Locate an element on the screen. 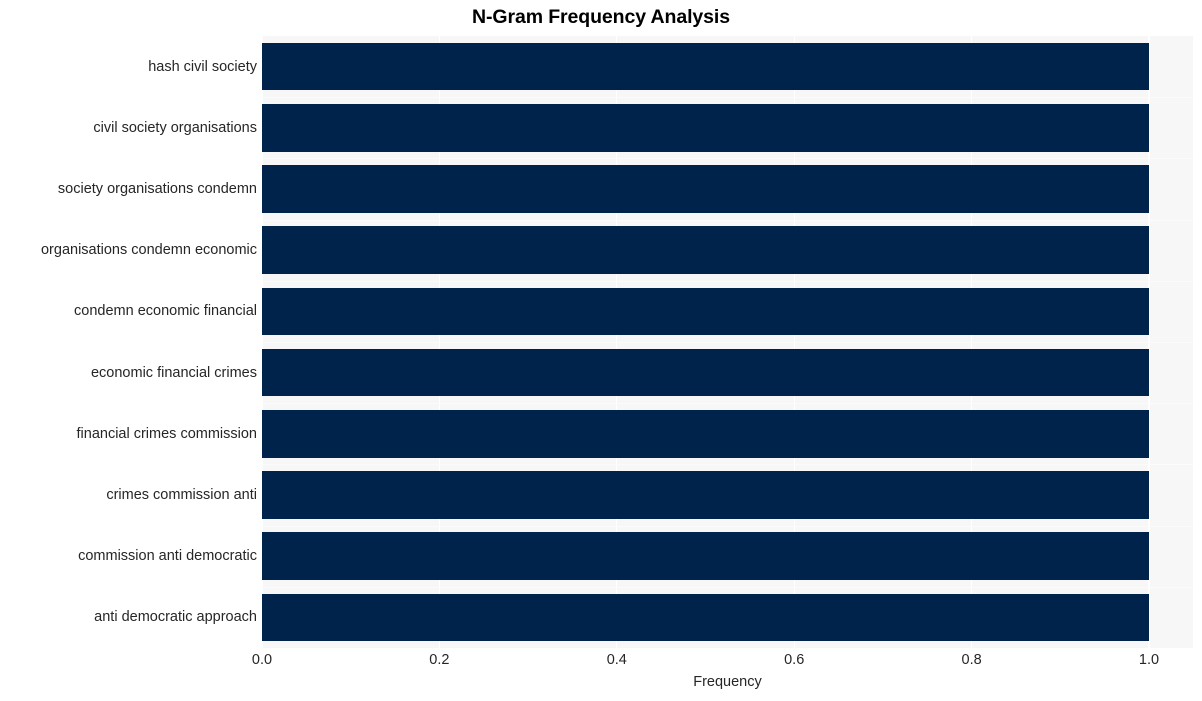  x-axis-tick-label: 0.4 is located at coordinates (616, 660).